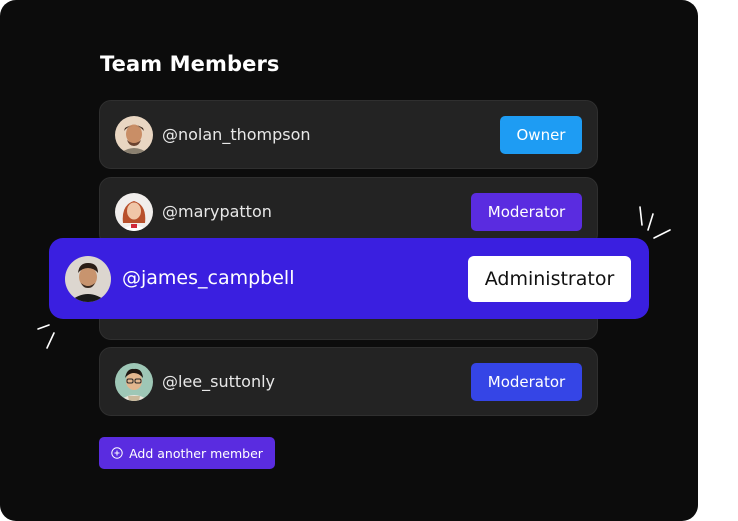  What do you see at coordinates (196, 453) in the screenshot?
I see `add-member-label: Add another member` at bounding box center [196, 453].